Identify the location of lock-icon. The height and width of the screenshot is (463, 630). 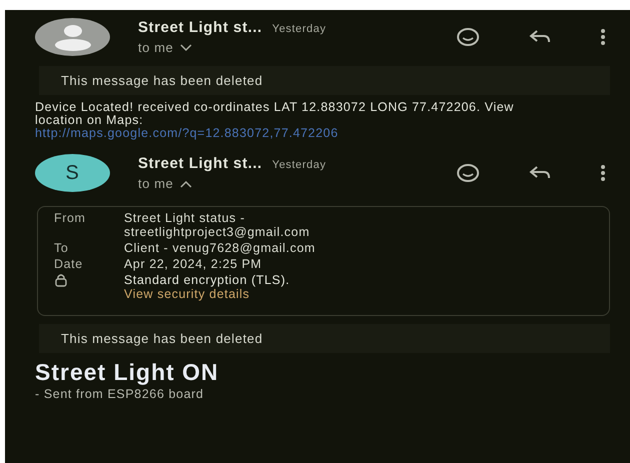
(61, 280).